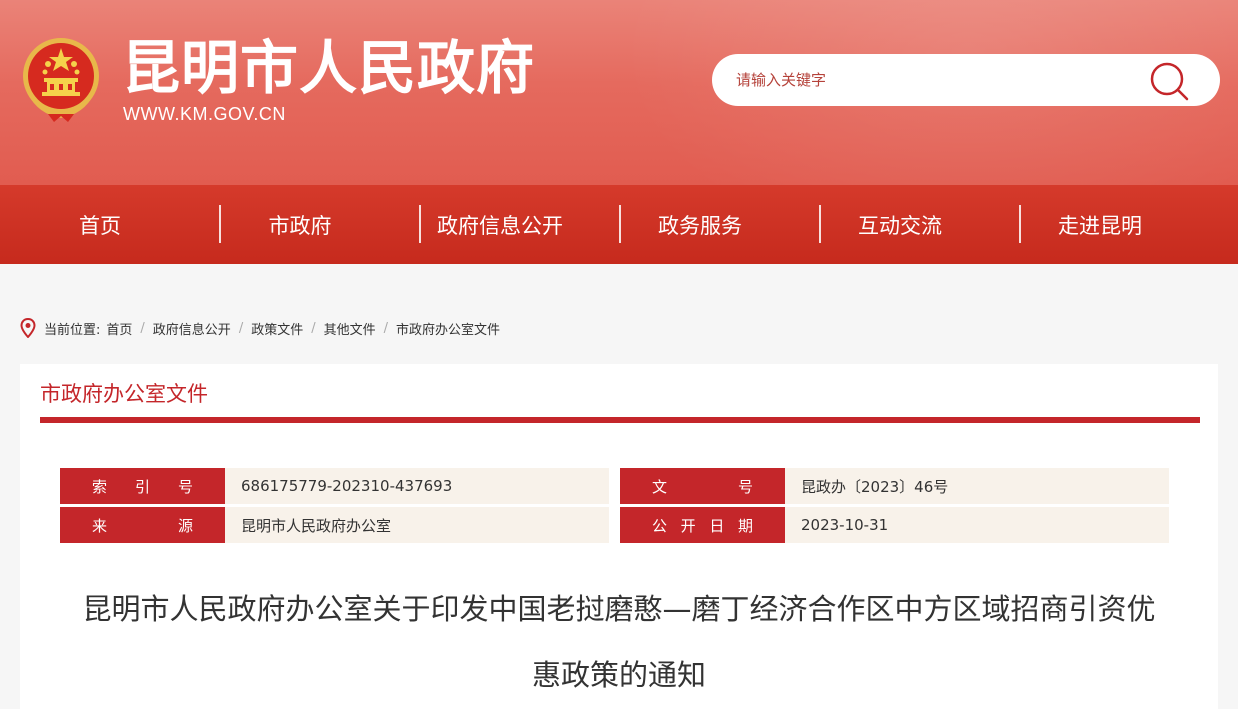 The height and width of the screenshot is (709, 1238). I want to click on breadcrumb-prefix: 当前位置:, so click(72, 330).